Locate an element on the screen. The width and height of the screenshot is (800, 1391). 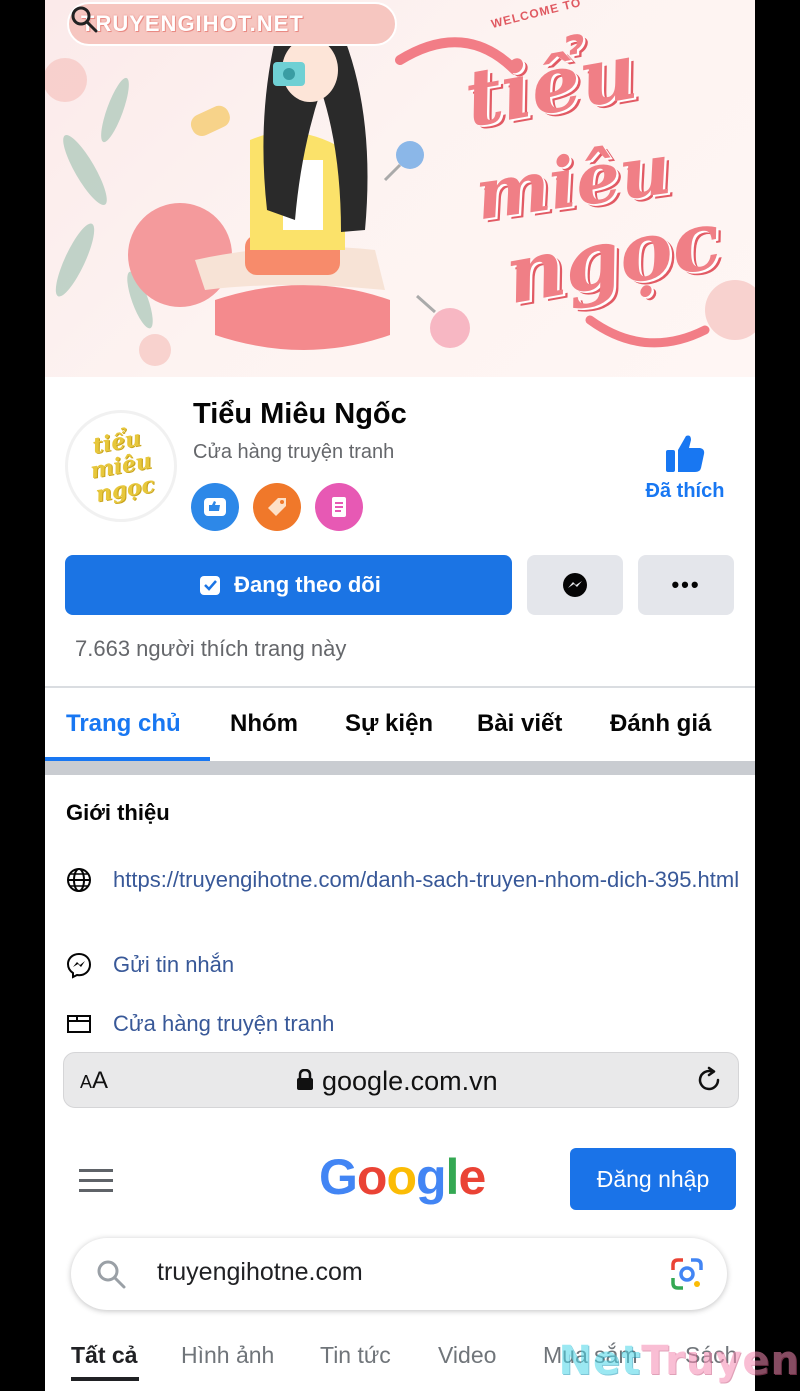
google-tab-all: Tất cả is located at coordinates (104, 1355).